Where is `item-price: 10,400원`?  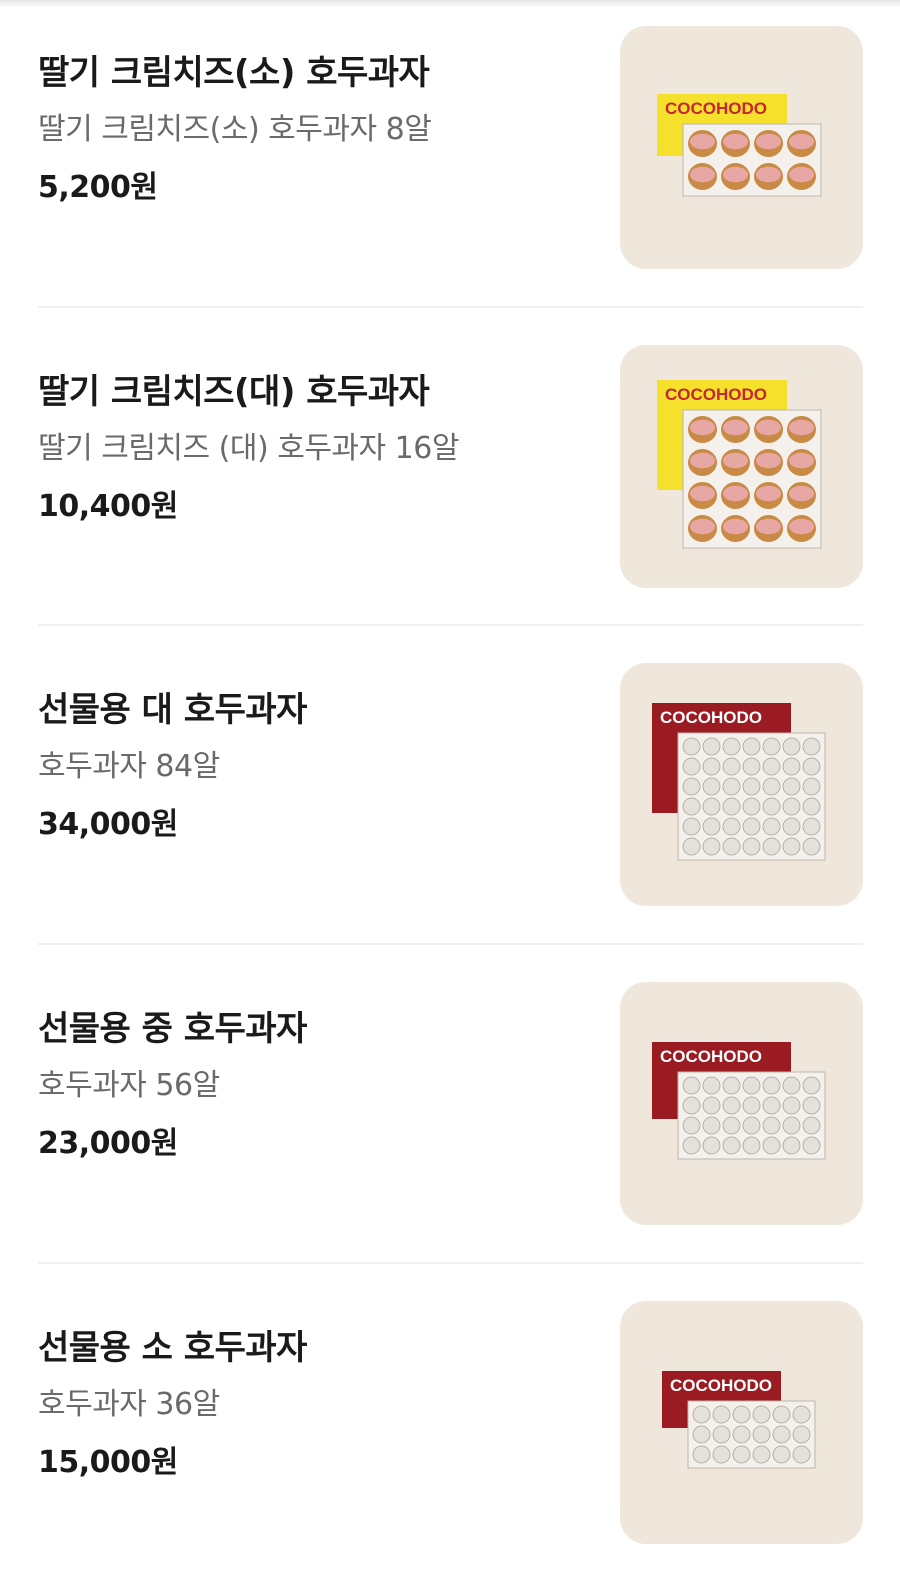 item-price: 10,400원 is located at coordinates (108, 506).